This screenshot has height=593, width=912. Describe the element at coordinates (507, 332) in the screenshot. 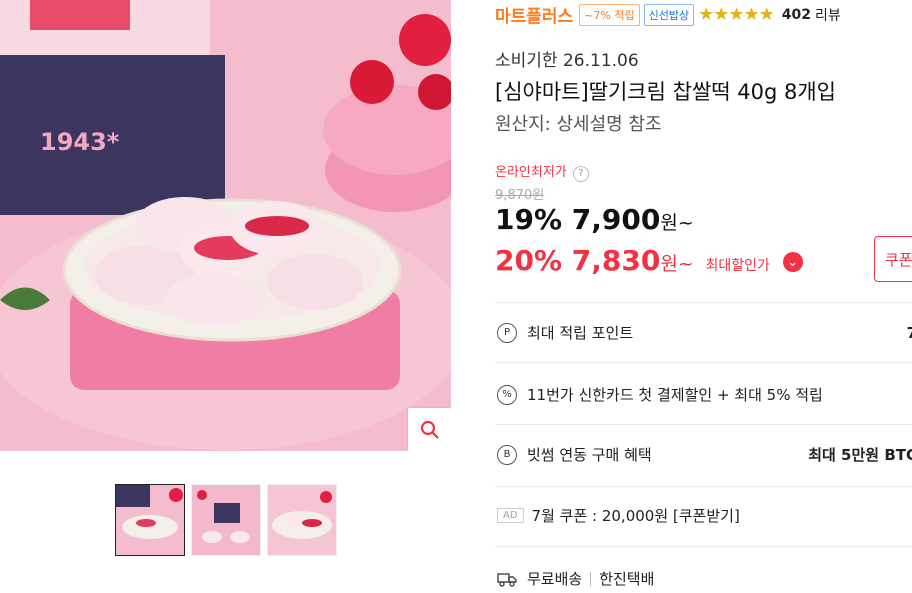

I see `points-icon: P` at that location.